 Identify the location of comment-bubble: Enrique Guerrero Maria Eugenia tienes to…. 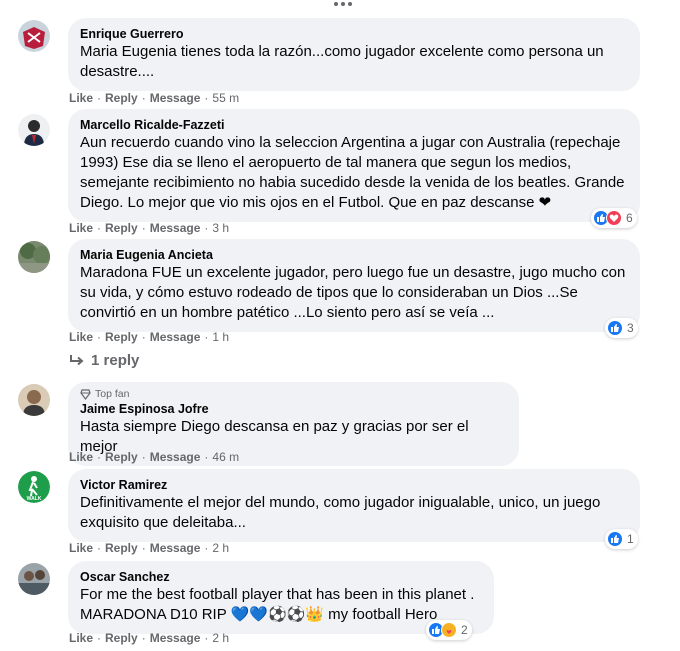
(354, 54).